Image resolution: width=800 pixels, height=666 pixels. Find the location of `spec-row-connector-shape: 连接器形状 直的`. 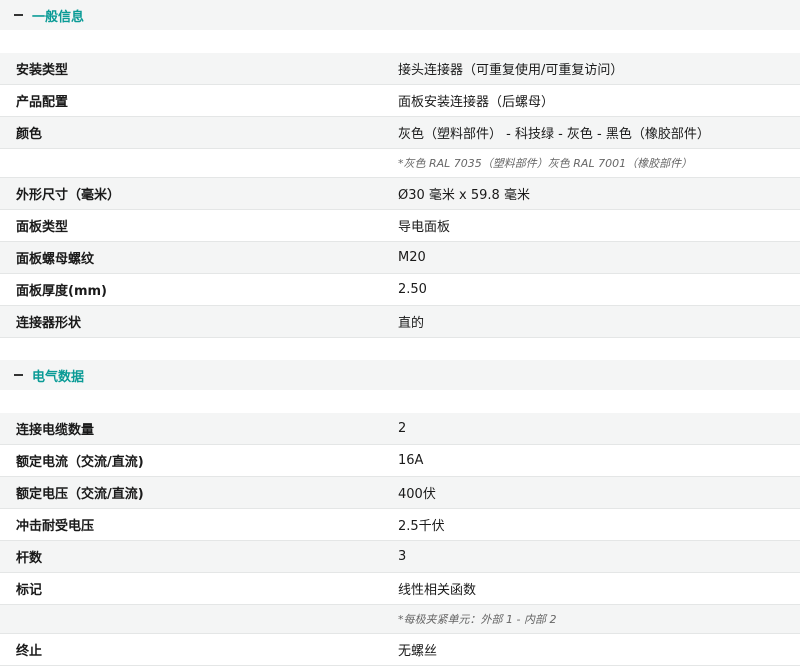

spec-row-connector-shape: 连接器形状 直的 is located at coordinates (400, 322).